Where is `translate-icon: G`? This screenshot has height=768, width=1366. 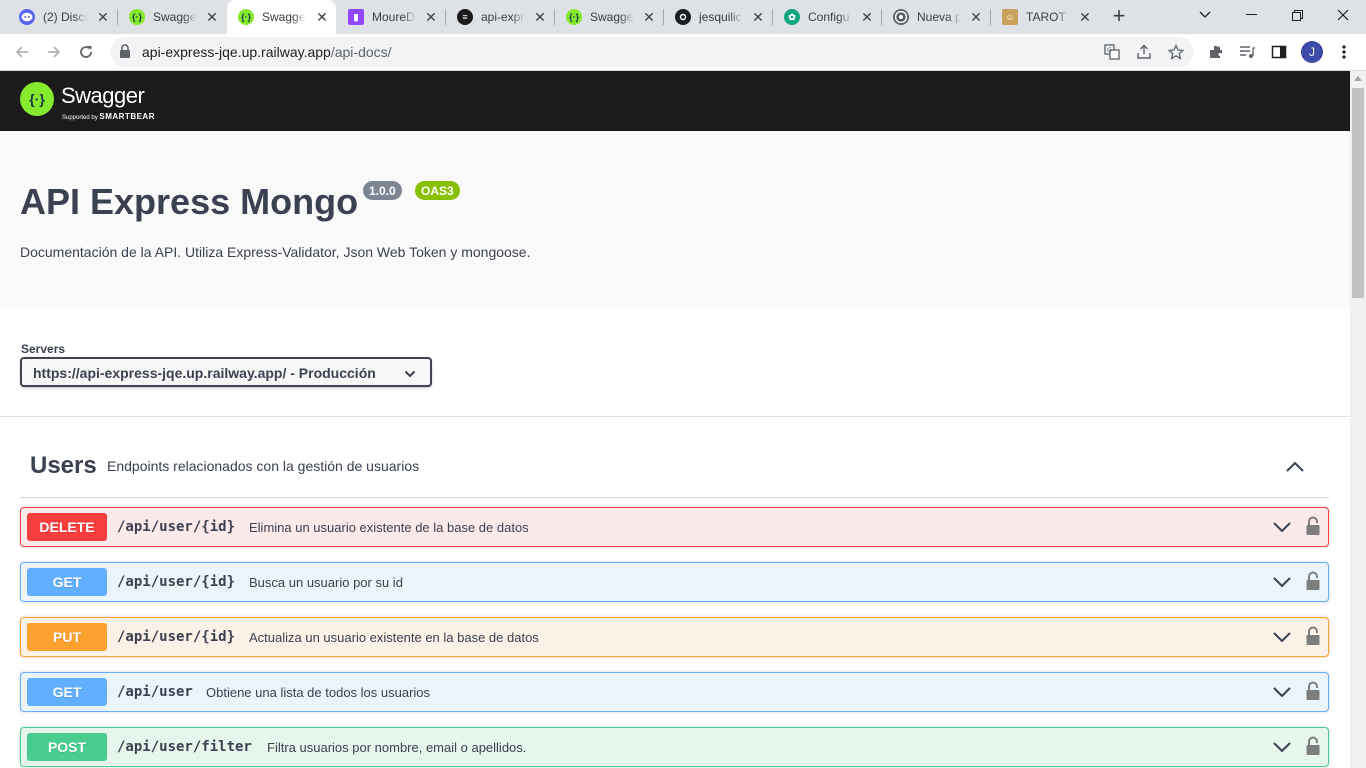 translate-icon: G is located at coordinates (1112, 52).